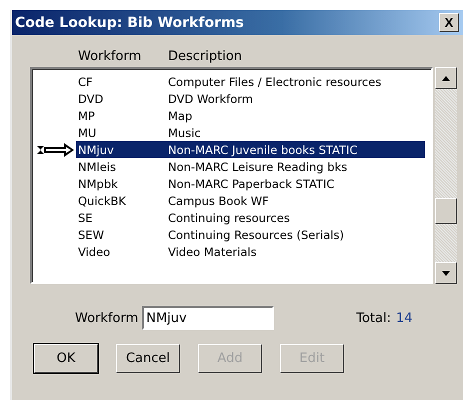 The image size is (463, 400). Describe the element at coordinates (212, 251) in the screenshot. I see `table-cell-text: Video Materials` at that location.